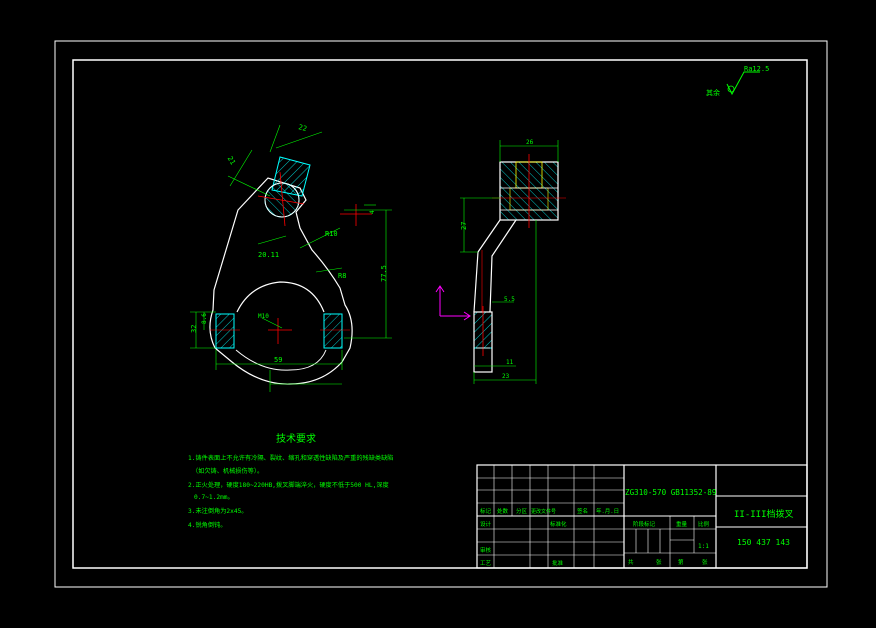  What do you see at coordinates (268, 255) in the screenshot?
I see `dim-left-angle: 20.11` at bounding box center [268, 255].